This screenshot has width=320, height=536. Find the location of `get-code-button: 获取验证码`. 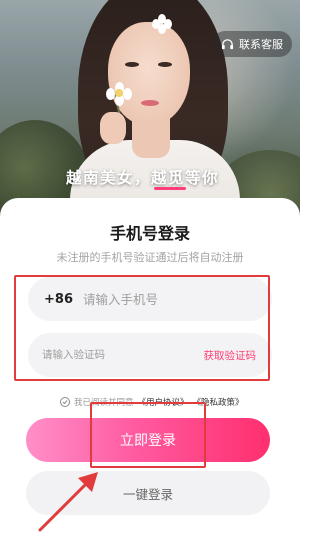

get-code-button: 获取验证码 is located at coordinates (230, 355).